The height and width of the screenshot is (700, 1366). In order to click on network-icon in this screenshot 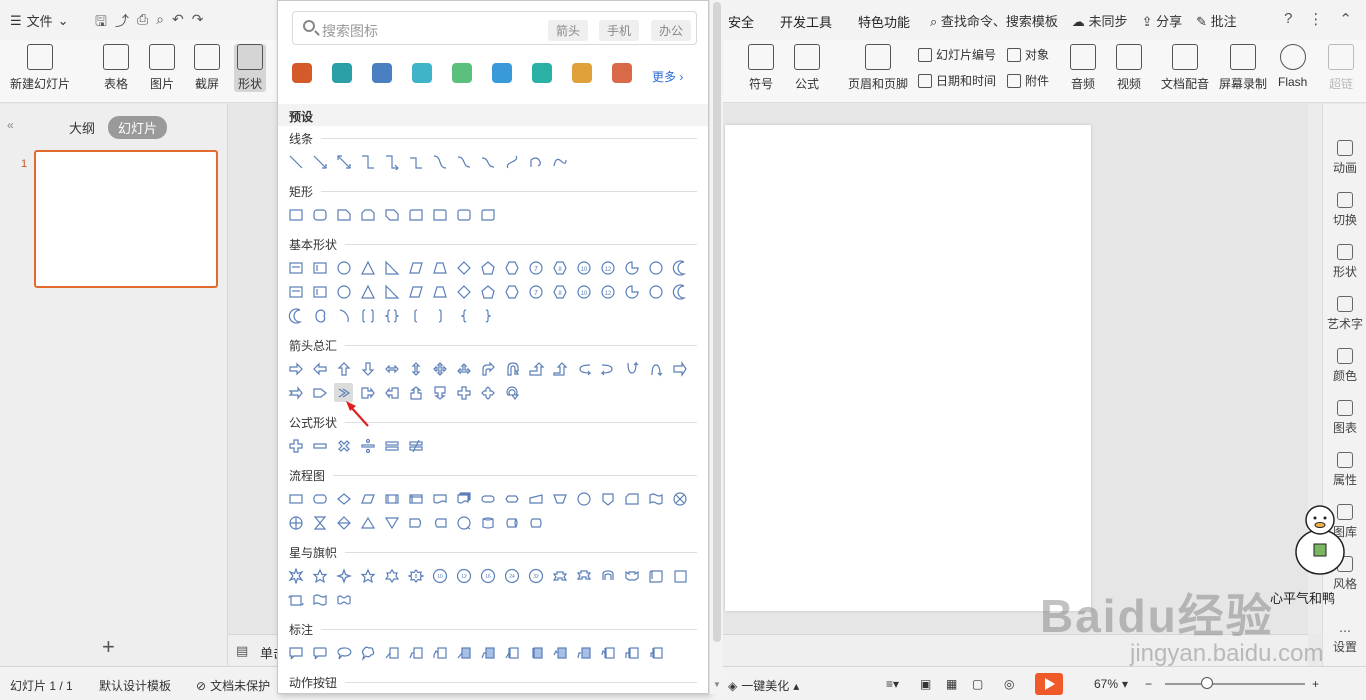, I will do `click(462, 73)`.